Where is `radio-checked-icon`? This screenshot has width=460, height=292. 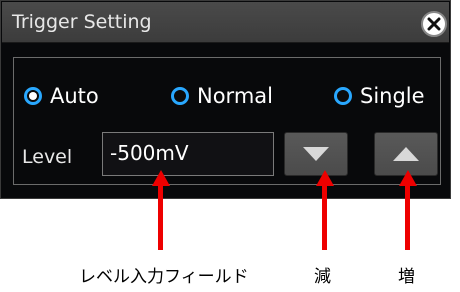 radio-checked-icon is located at coordinates (33, 96).